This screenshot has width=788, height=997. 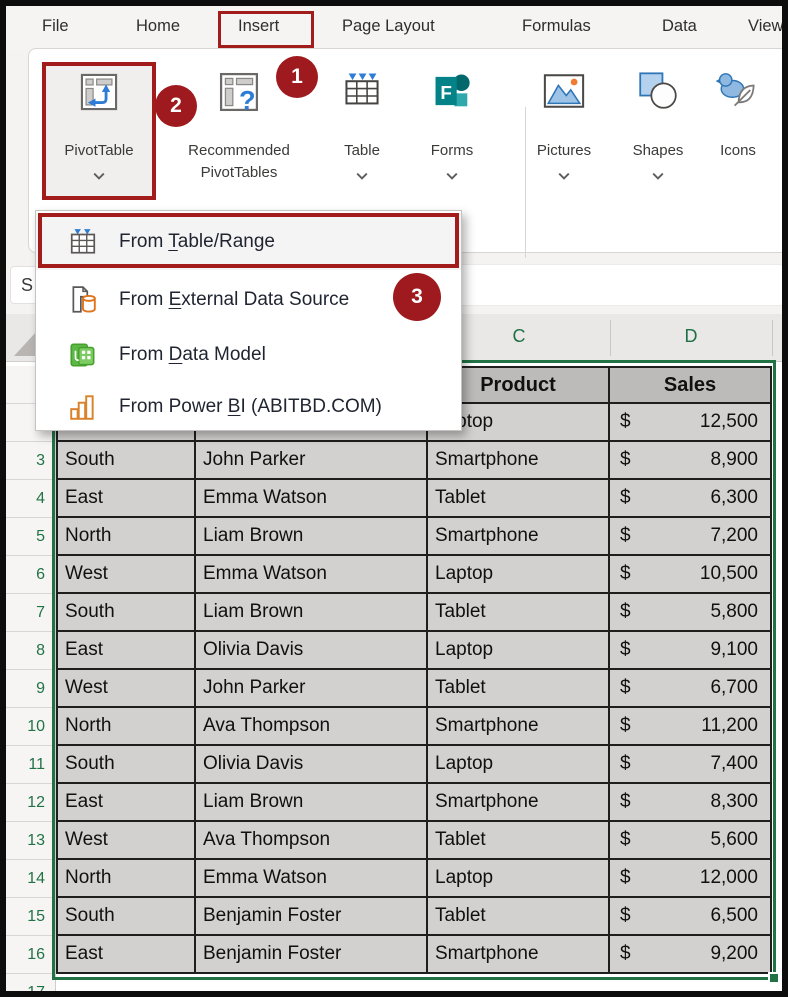 I want to click on cell-sales: $7,400, so click(x=691, y=765).